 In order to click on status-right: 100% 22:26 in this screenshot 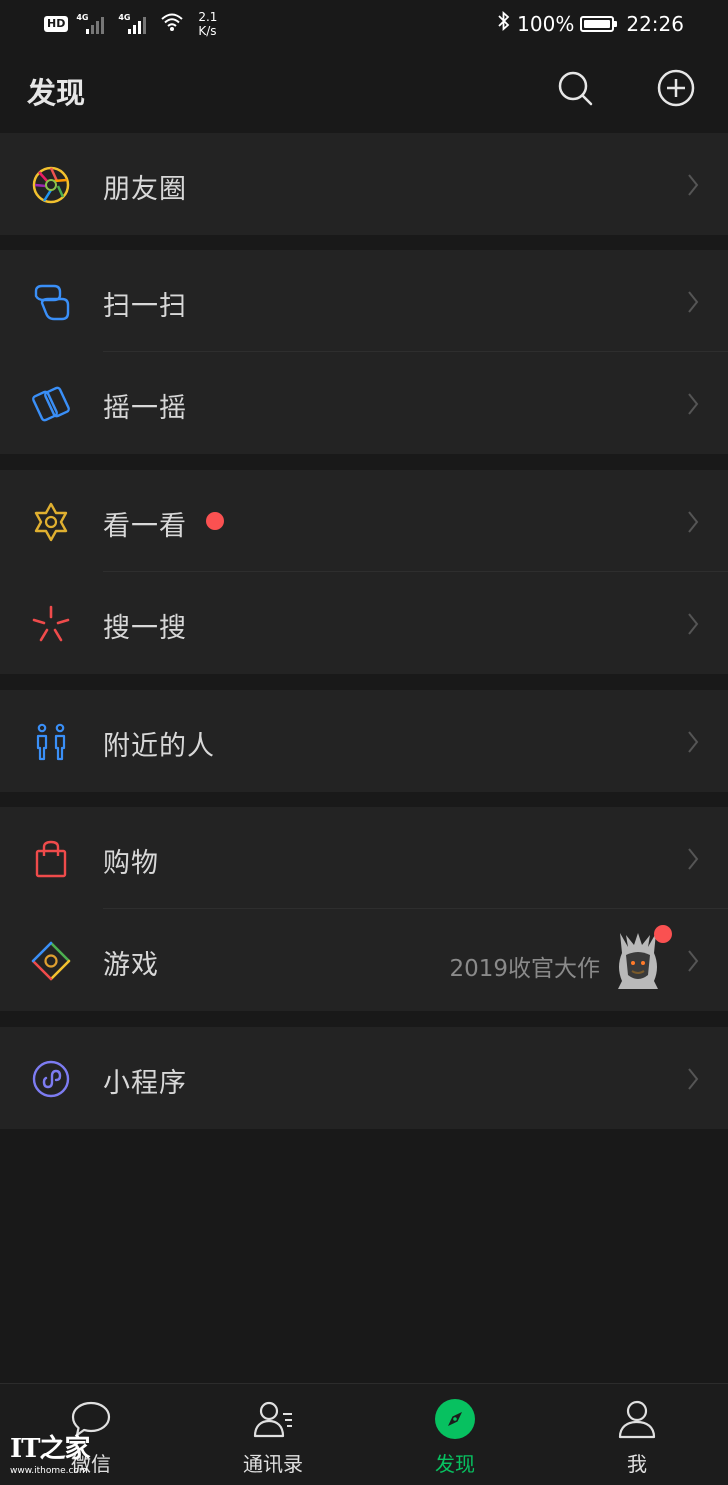, I will do `click(590, 23)`.